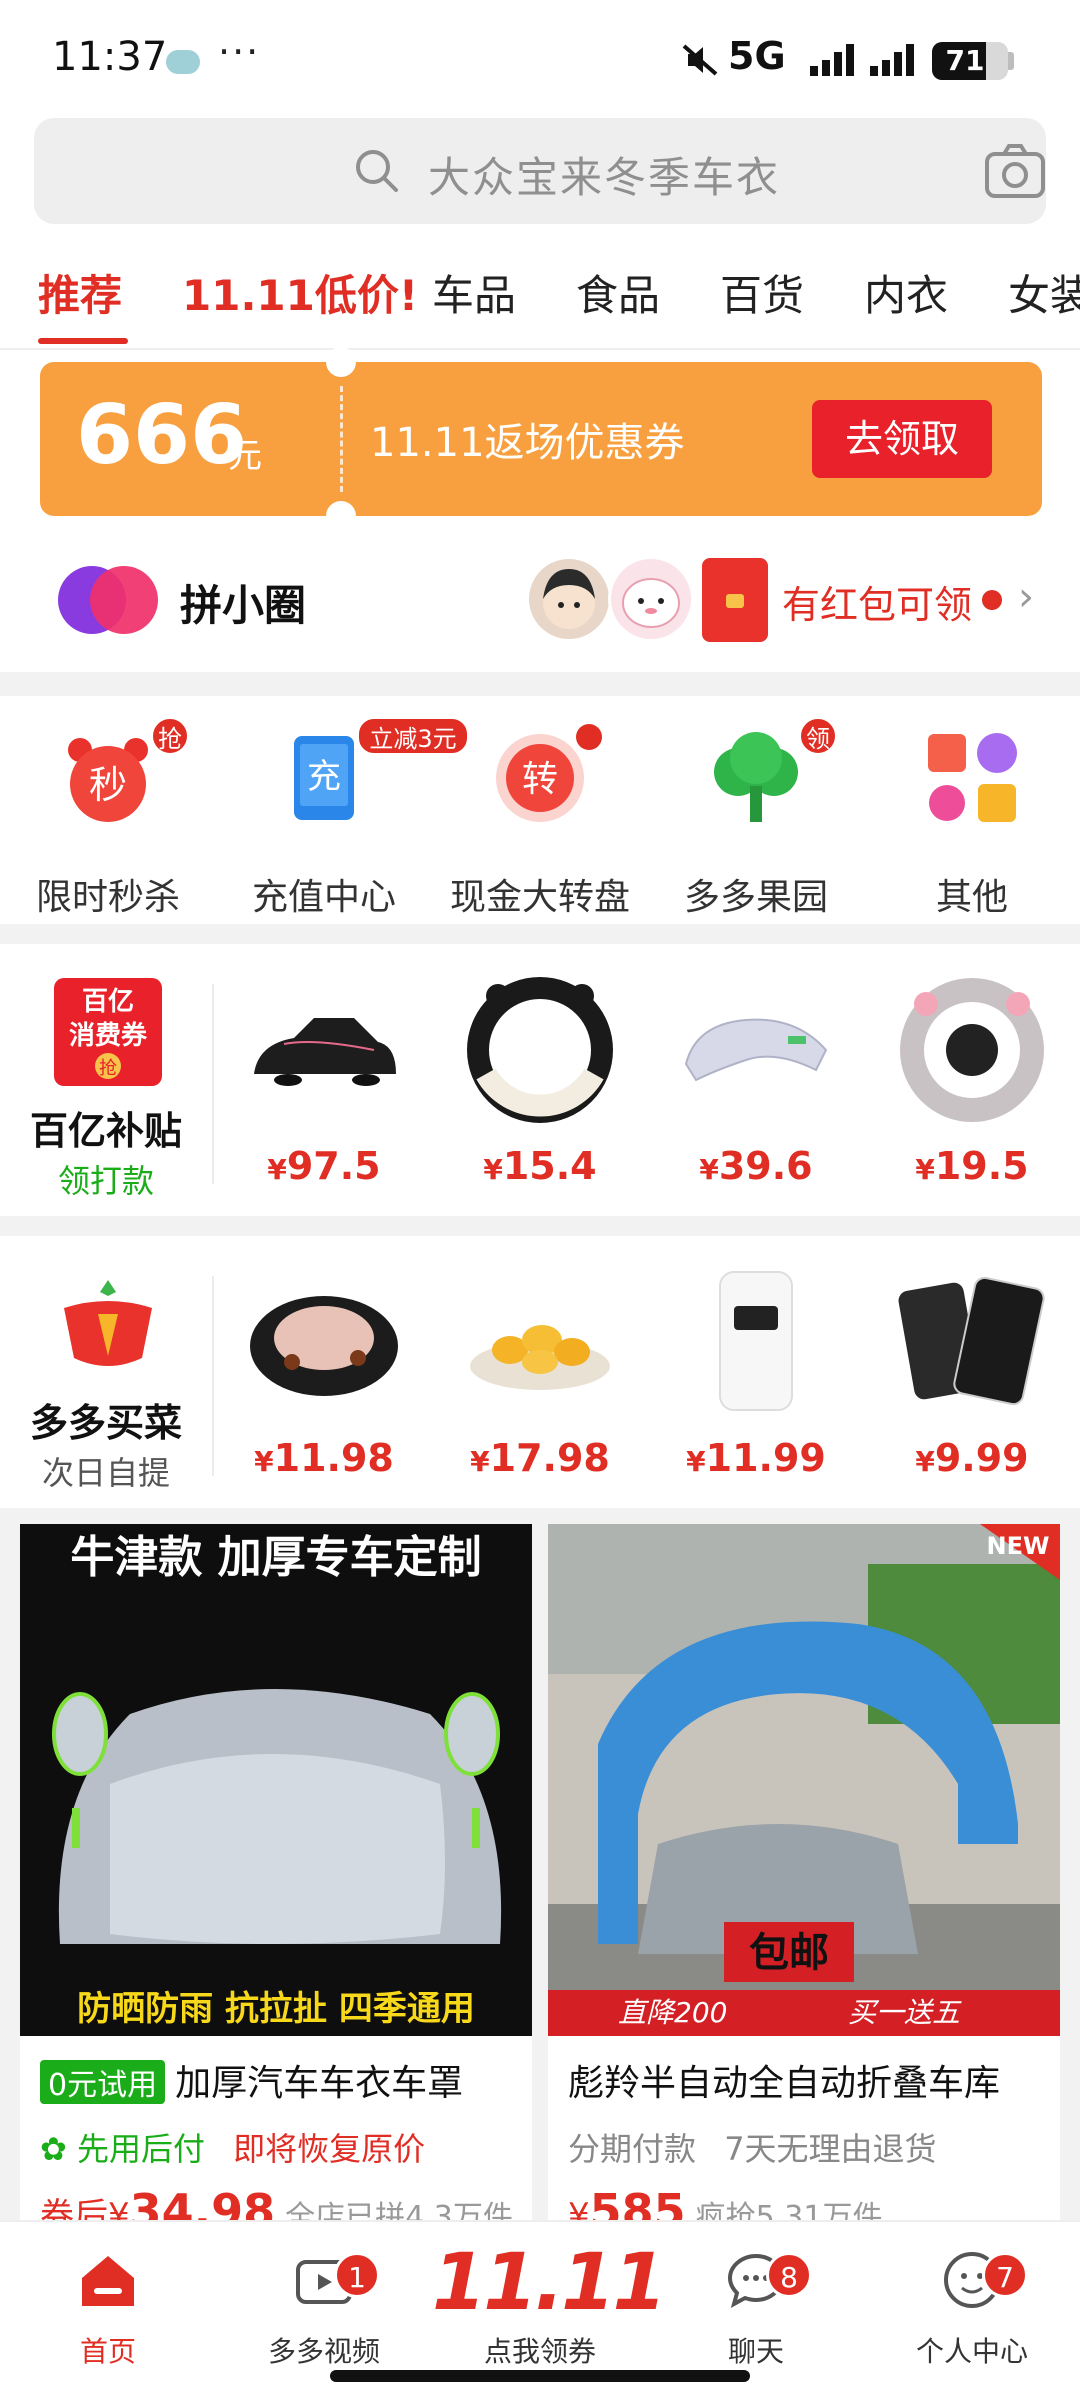 This screenshot has width=1080, height=2400. Describe the element at coordinates (1011, 61) in the screenshot. I see `battery-tip` at that location.